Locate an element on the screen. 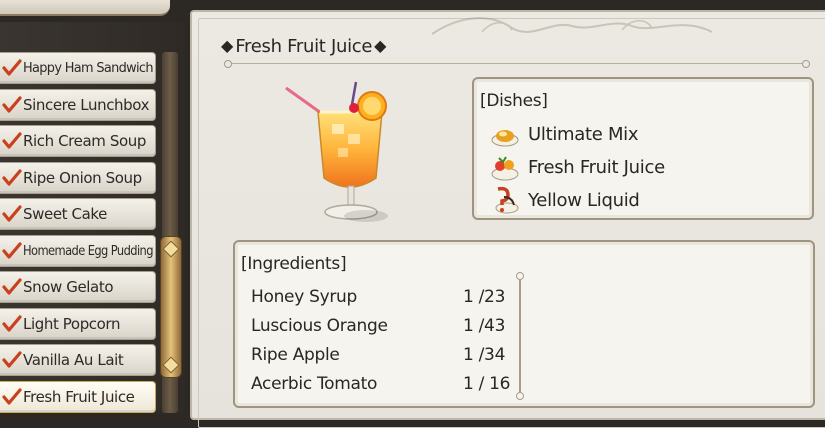 This screenshot has height=428, width=825. recipe-list-item-label: Happy Ham Sandwich is located at coordinates (88, 68).